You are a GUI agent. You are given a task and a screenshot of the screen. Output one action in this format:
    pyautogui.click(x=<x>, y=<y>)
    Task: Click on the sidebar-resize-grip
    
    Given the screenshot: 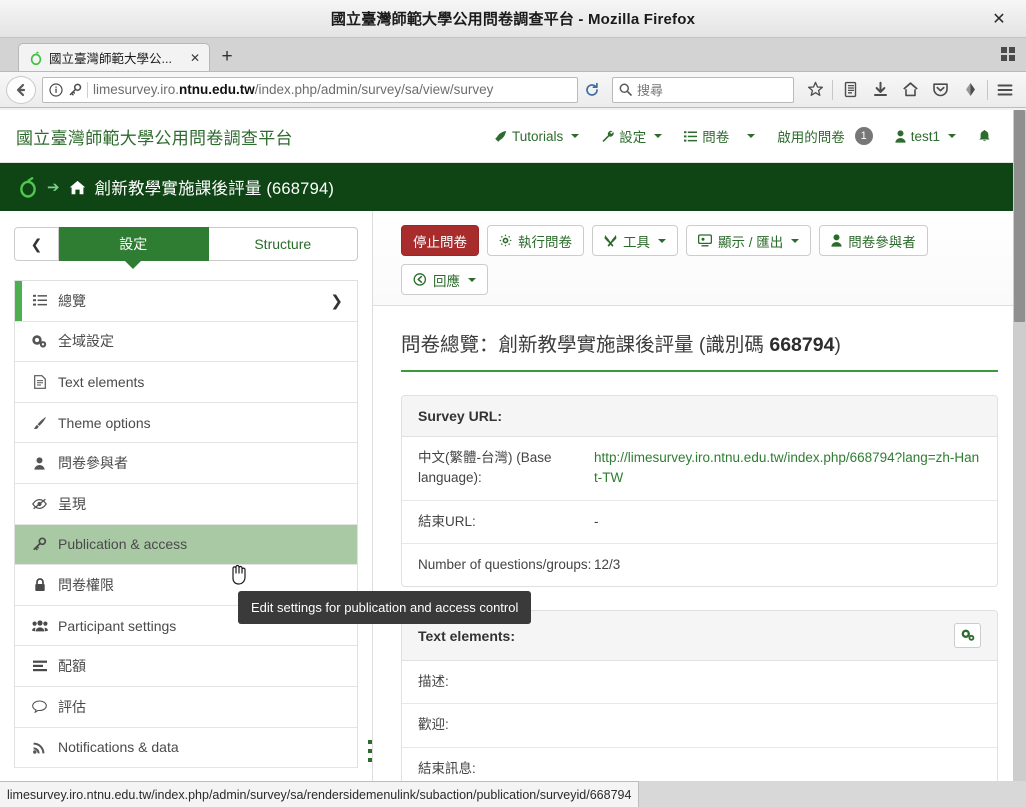 What is the action you would take?
    pyautogui.click(x=369, y=751)
    